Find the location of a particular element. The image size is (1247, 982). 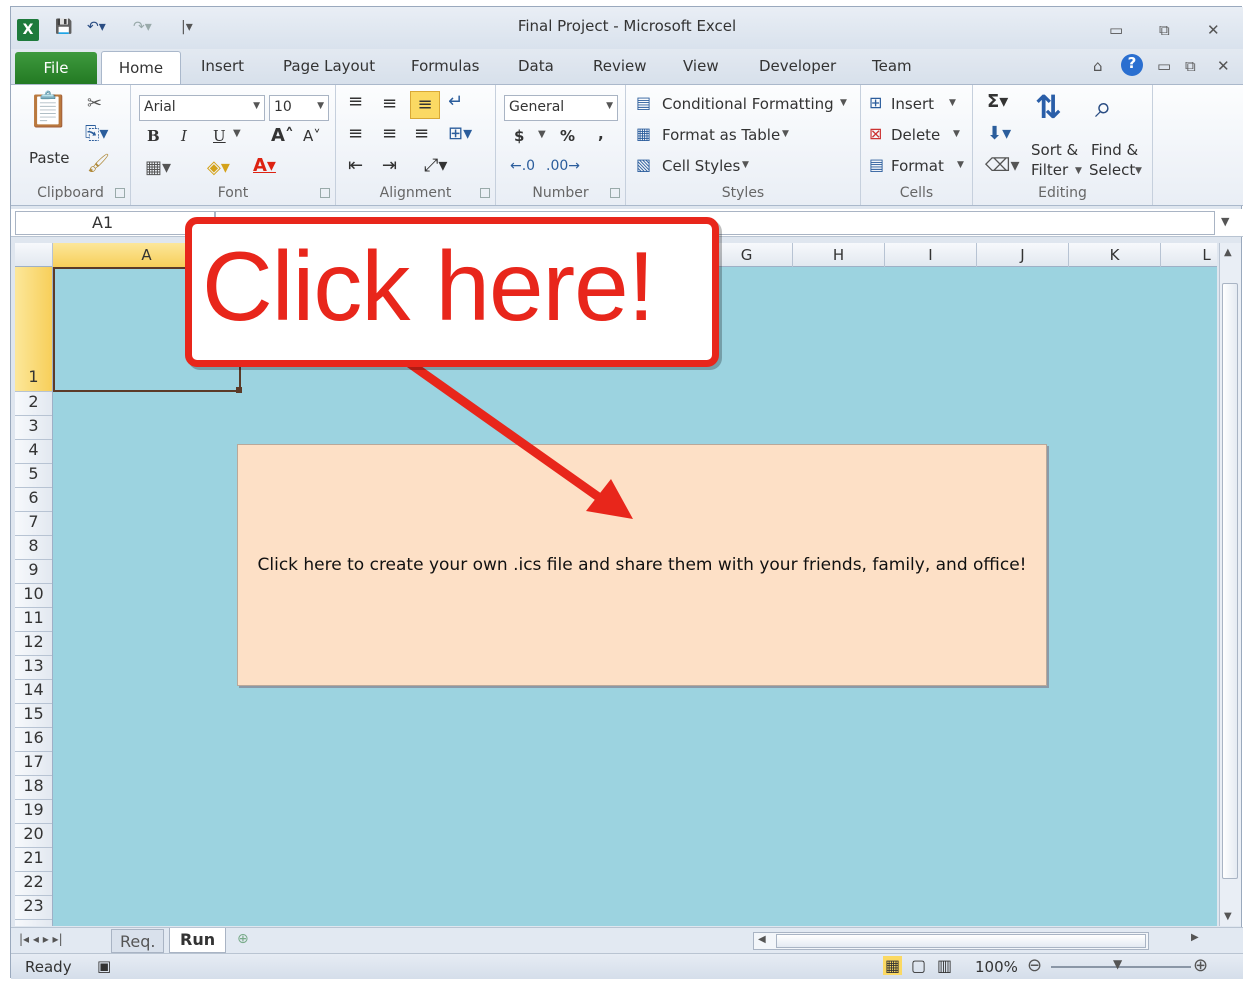

callout-text: Click here! is located at coordinates (428, 286).